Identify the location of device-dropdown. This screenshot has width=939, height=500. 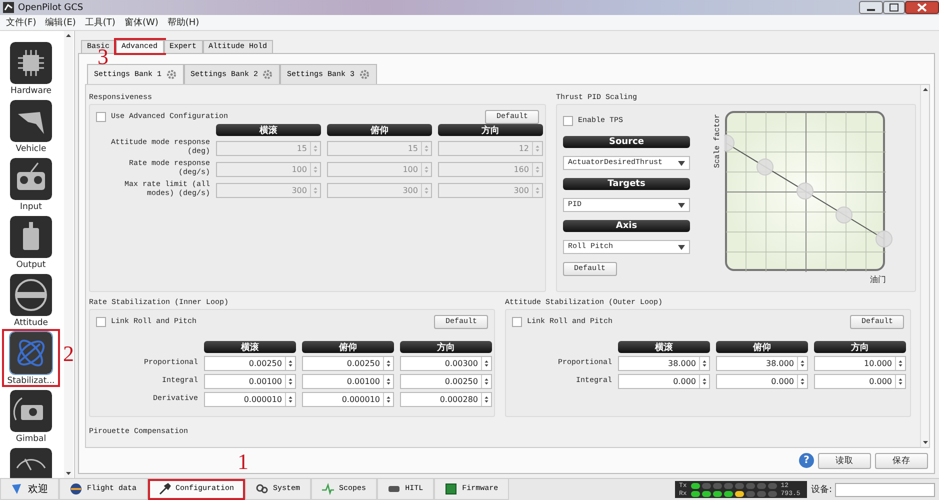
(885, 489).